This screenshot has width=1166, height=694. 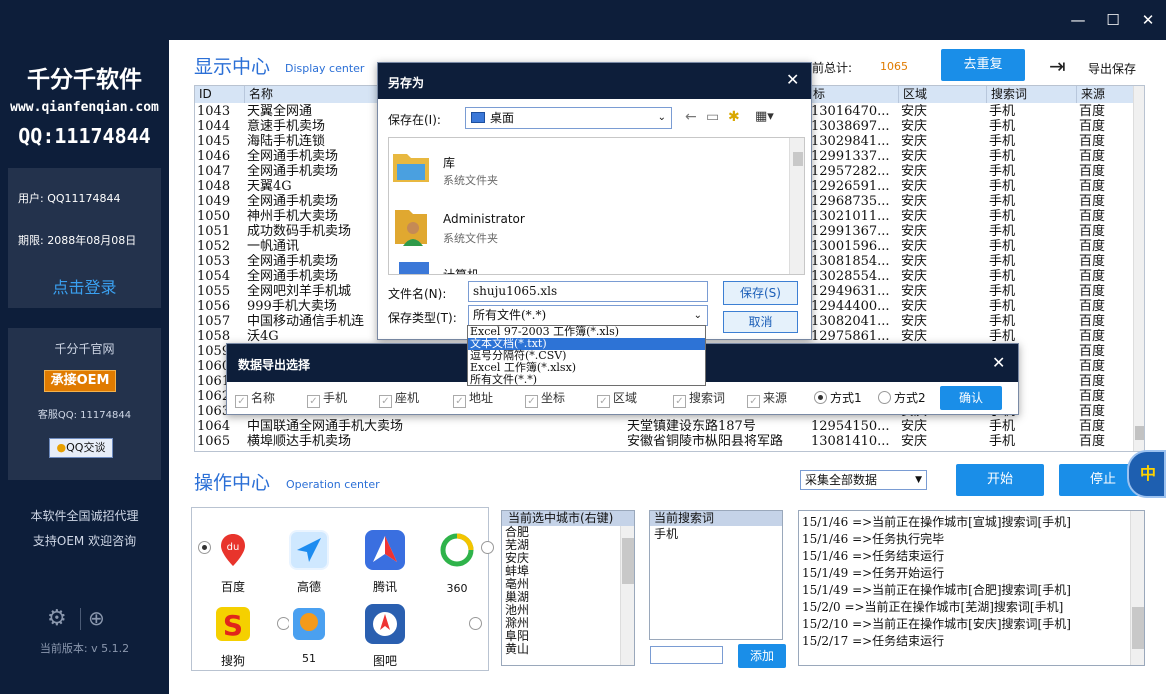 I want to click on tencent-map-icon, so click(x=385, y=550).